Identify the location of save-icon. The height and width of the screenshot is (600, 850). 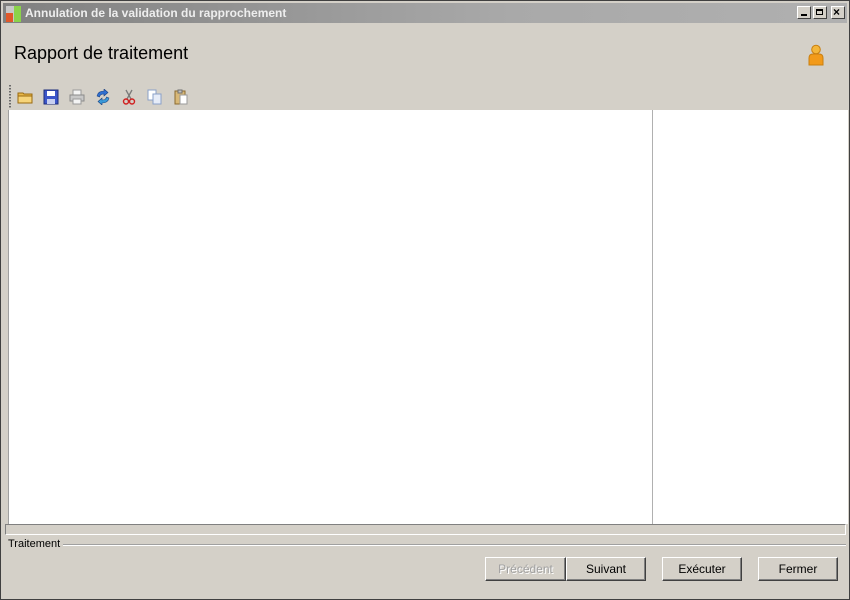
(51, 97).